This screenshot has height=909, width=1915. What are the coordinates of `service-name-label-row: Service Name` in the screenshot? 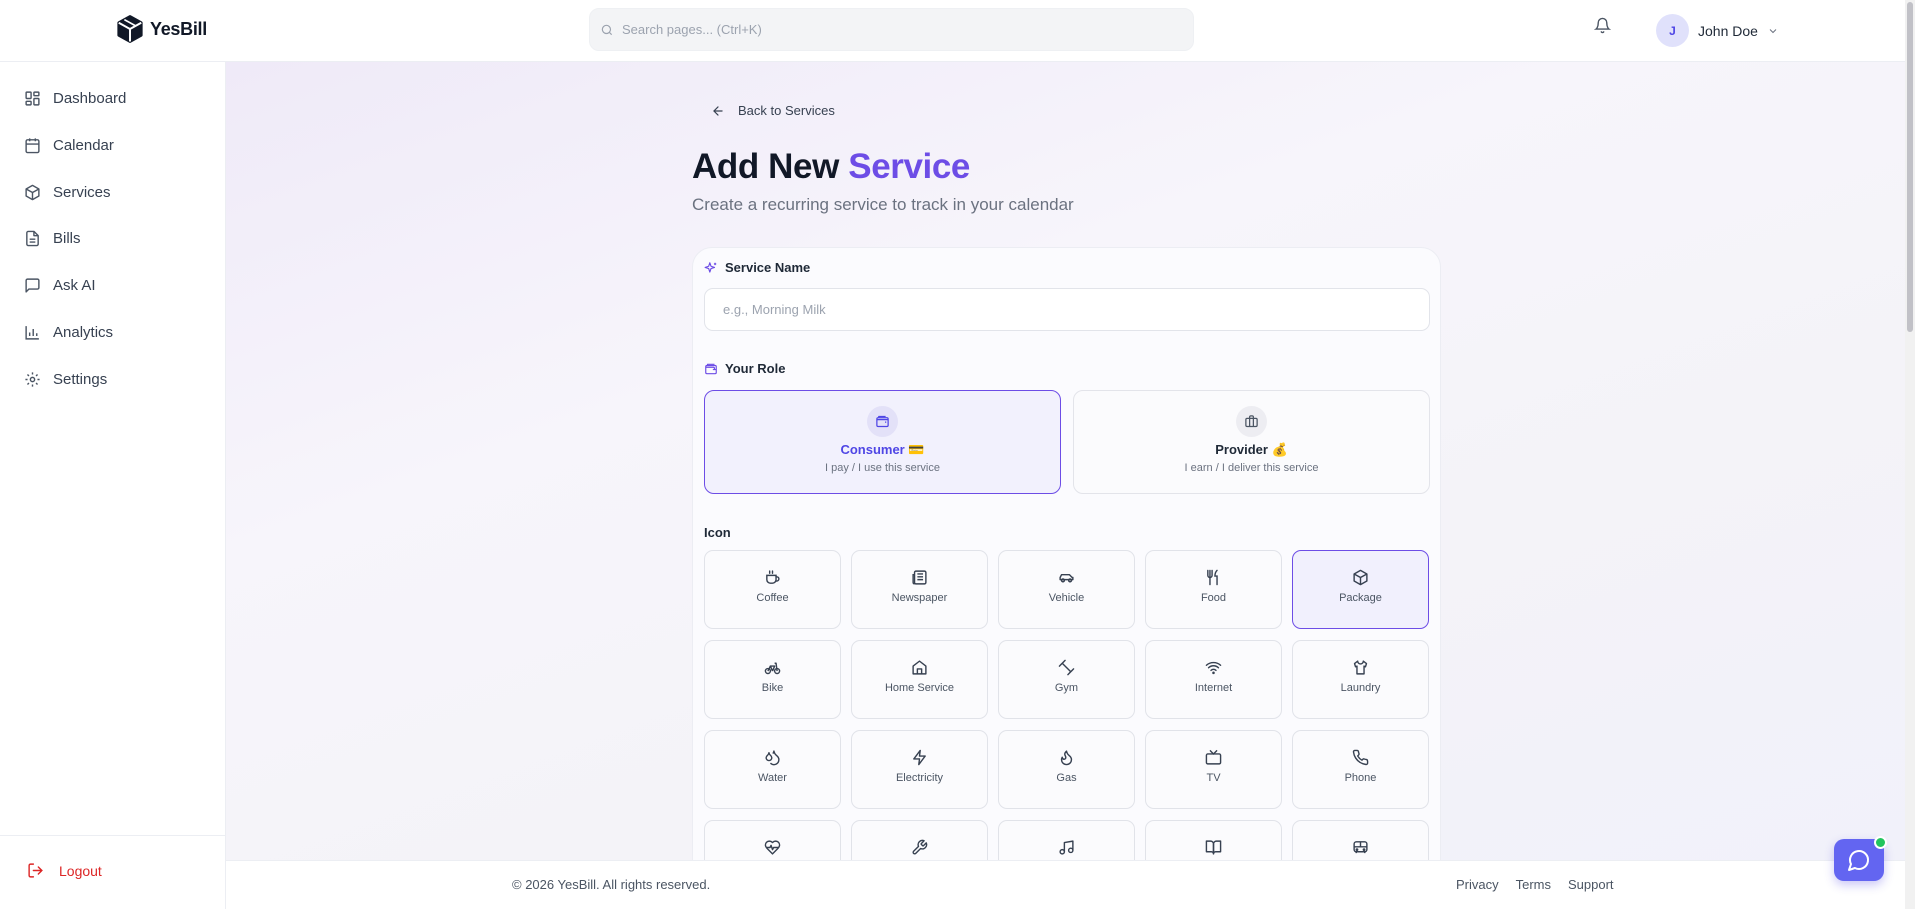 It's located at (757, 267).